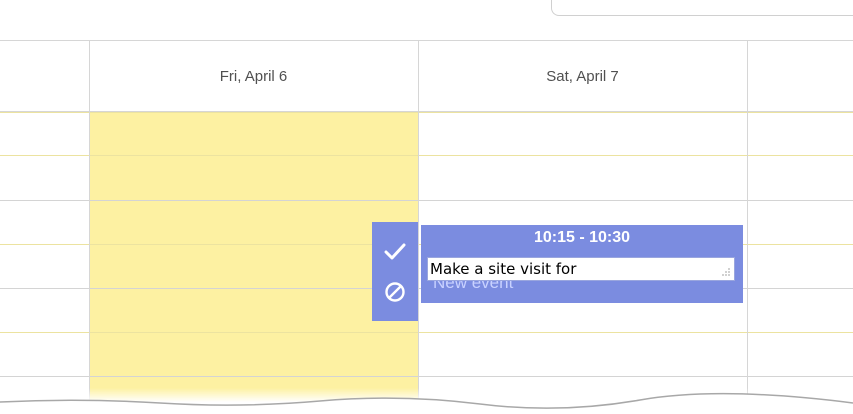 Image resolution: width=853 pixels, height=414 pixels. Describe the element at coordinates (395, 292) in the screenshot. I see `cancel-icon` at that location.